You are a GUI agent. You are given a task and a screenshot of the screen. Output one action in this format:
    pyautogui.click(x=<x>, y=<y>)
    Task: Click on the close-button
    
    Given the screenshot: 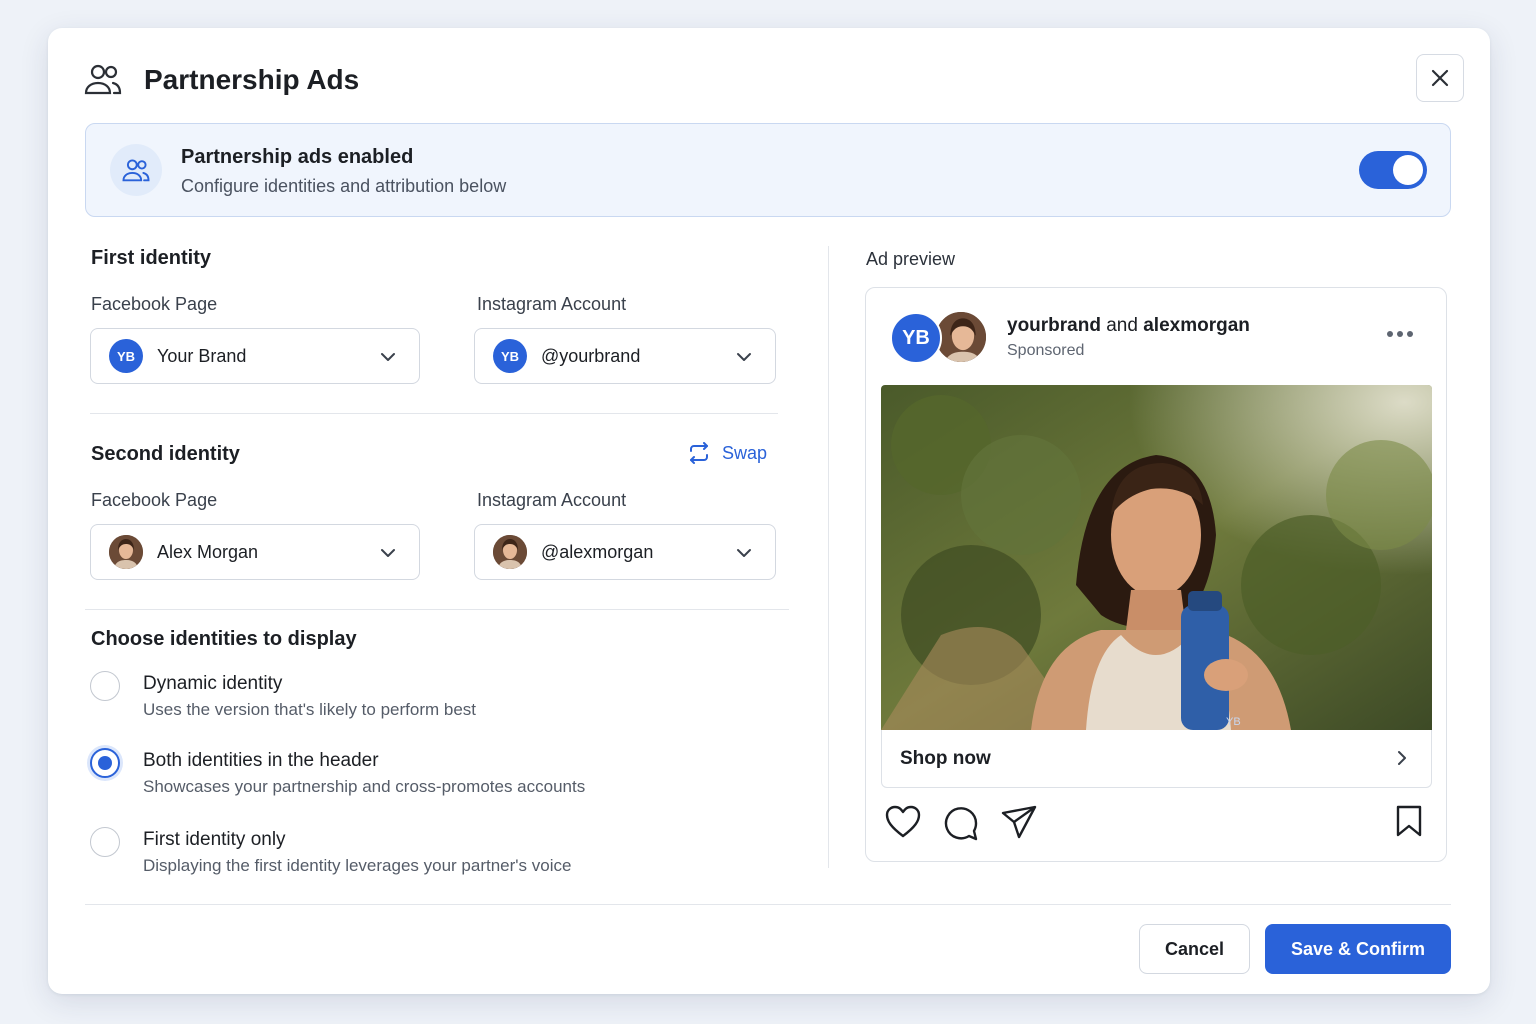 What is the action you would take?
    pyautogui.click(x=1440, y=78)
    